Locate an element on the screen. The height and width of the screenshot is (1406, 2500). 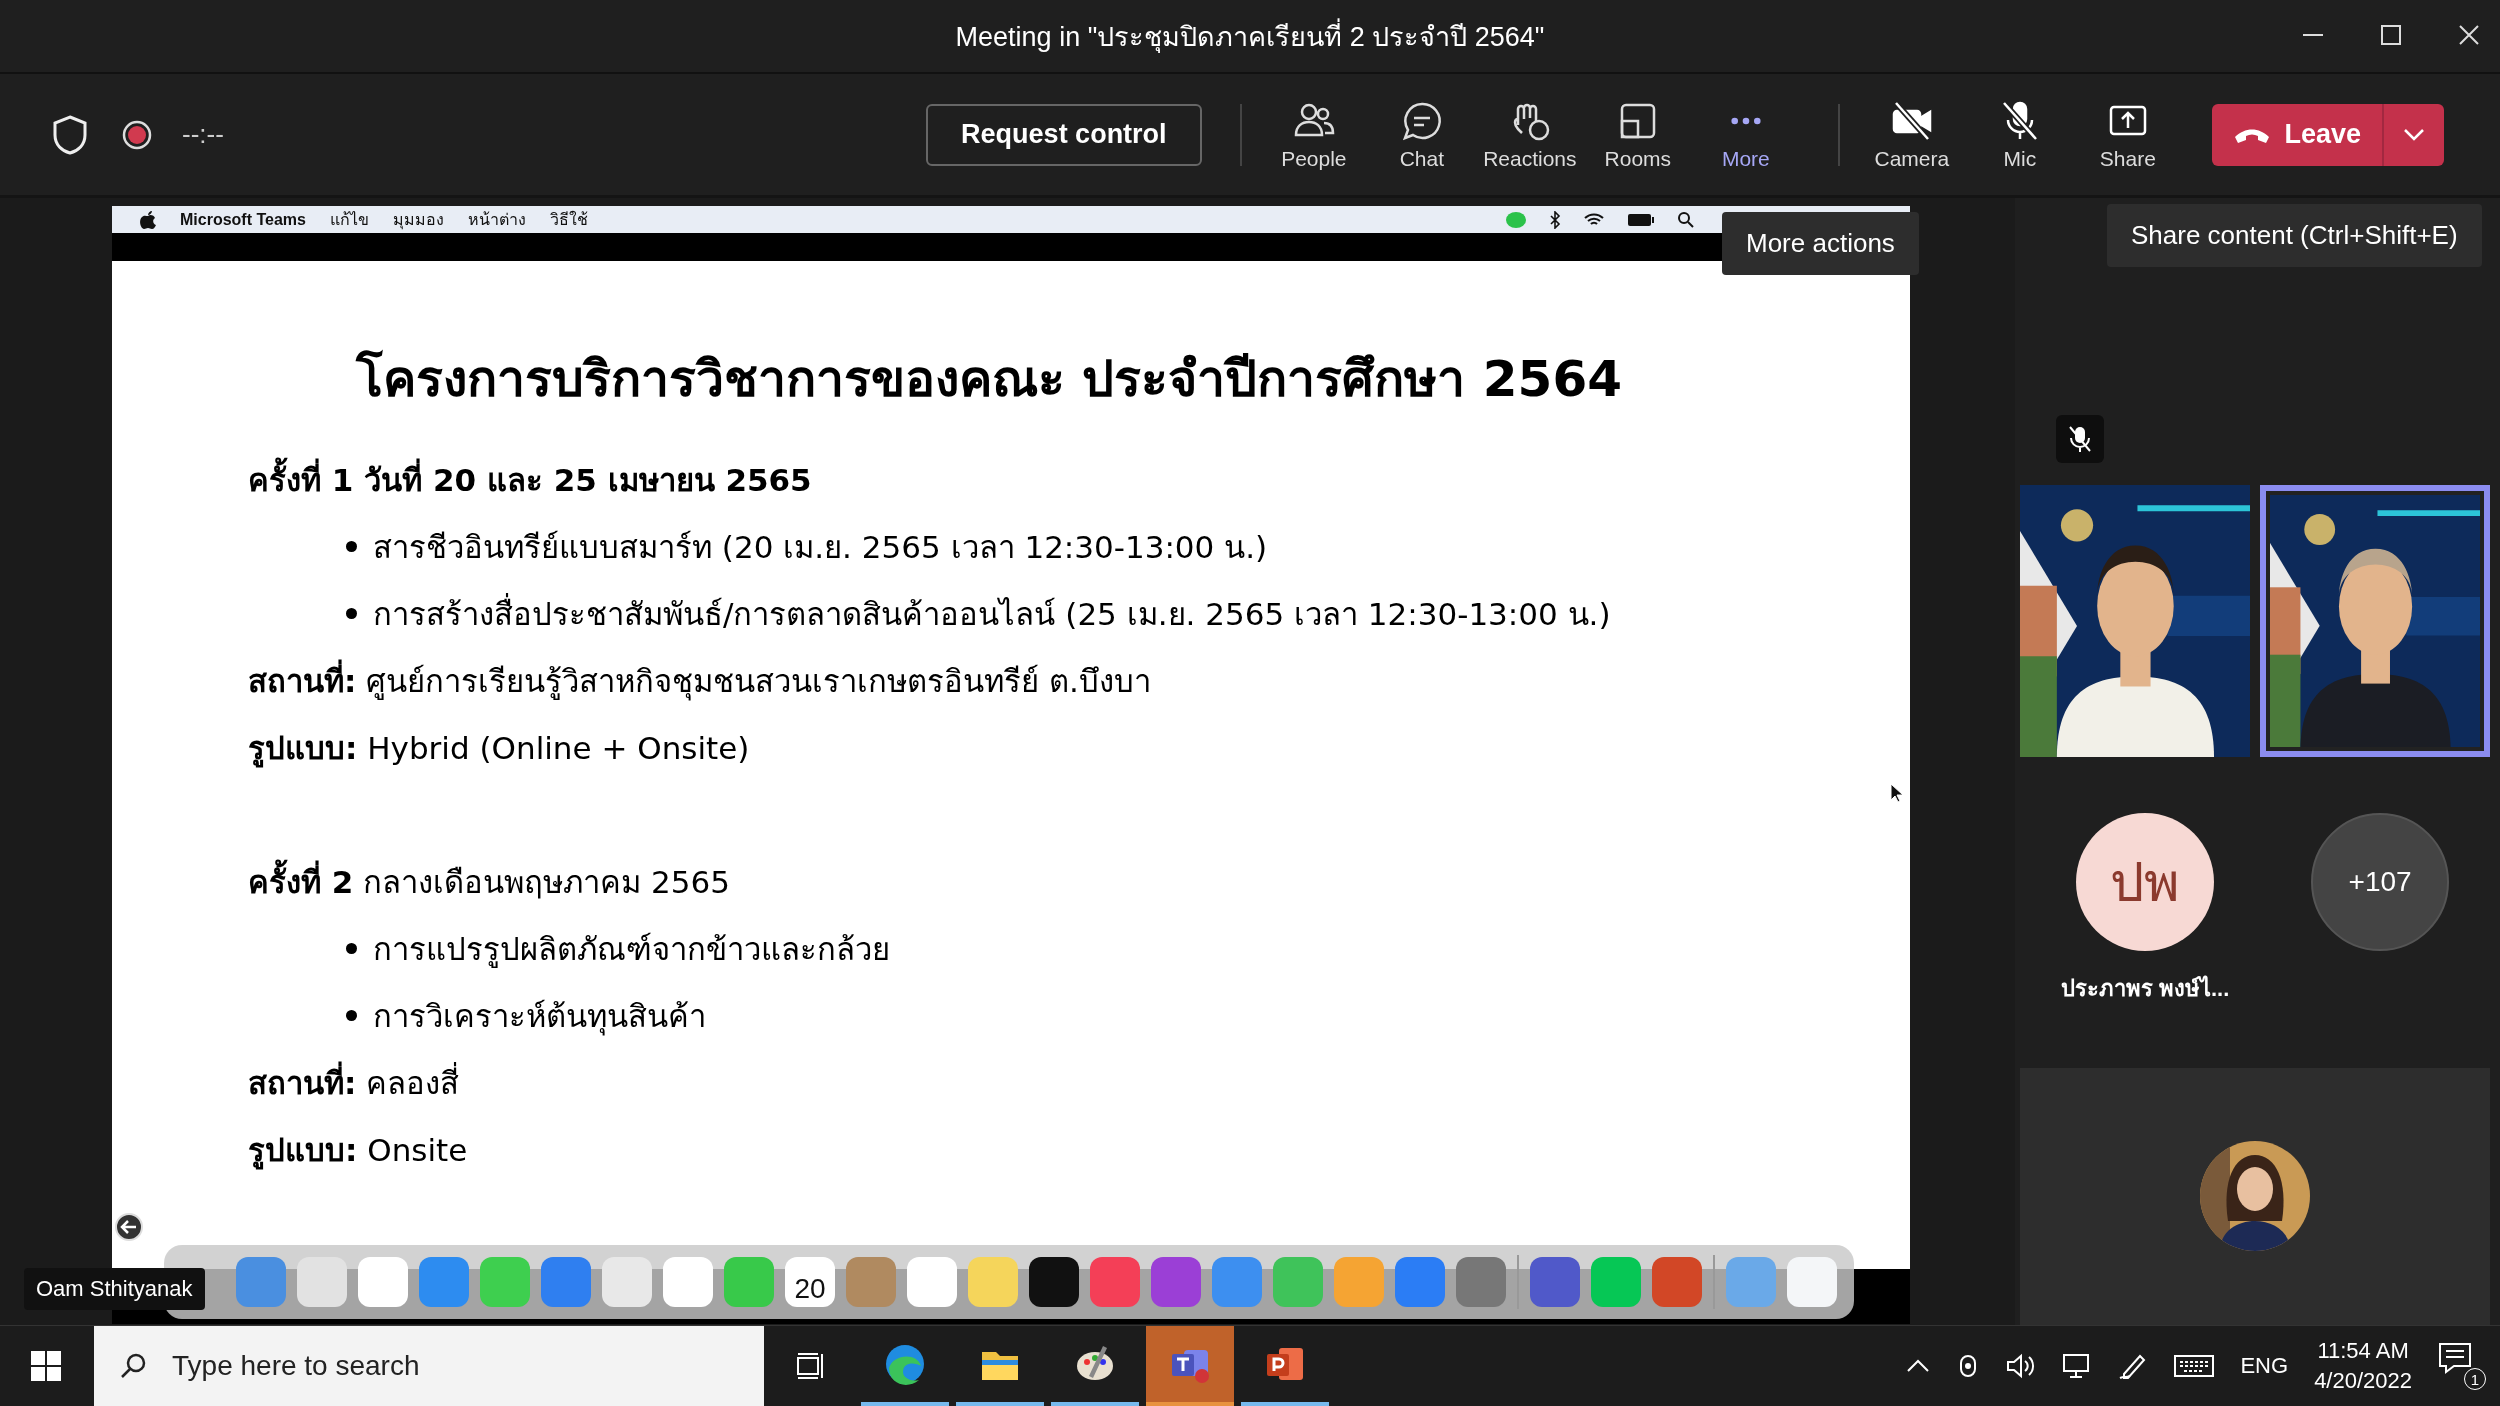
more-button: More is located at coordinates (1745, 134).